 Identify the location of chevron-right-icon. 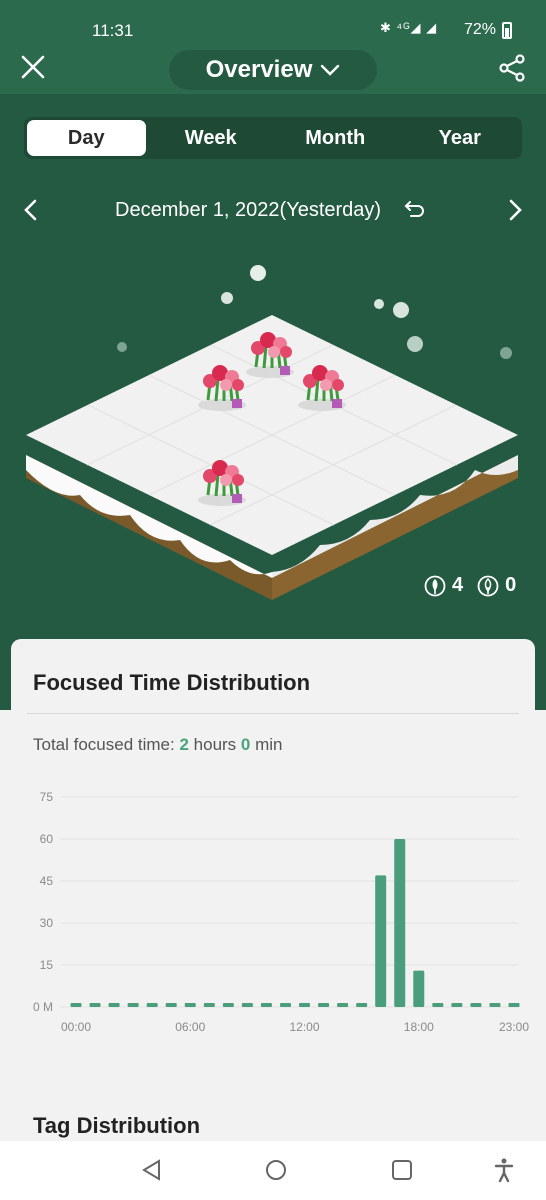
(515, 210).